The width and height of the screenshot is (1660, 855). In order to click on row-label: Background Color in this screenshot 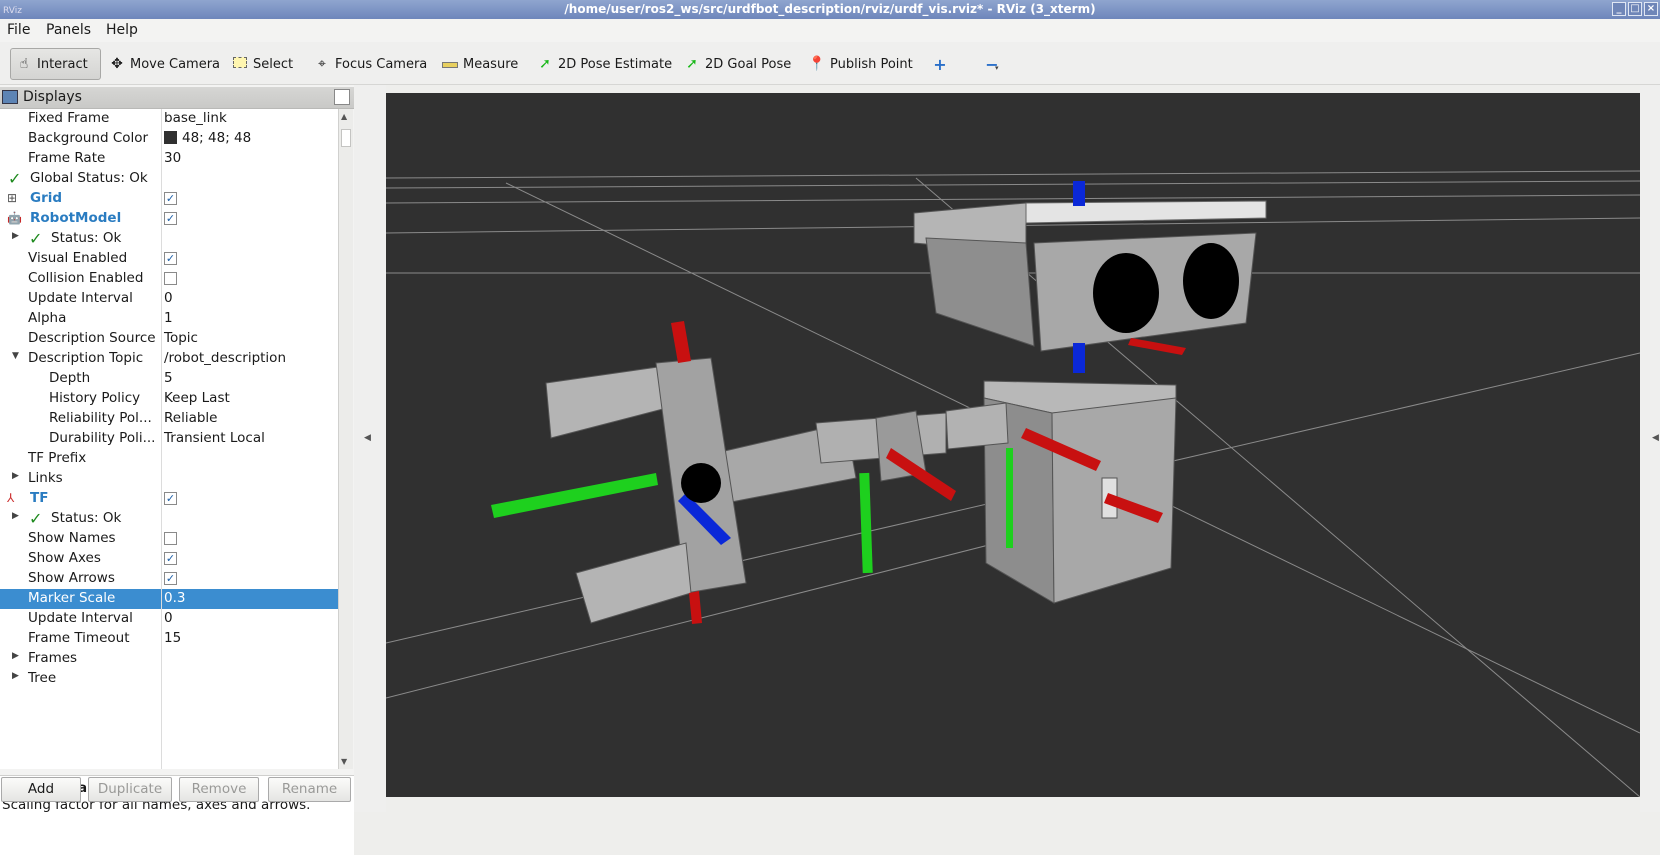, I will do `click(88, 138)`.